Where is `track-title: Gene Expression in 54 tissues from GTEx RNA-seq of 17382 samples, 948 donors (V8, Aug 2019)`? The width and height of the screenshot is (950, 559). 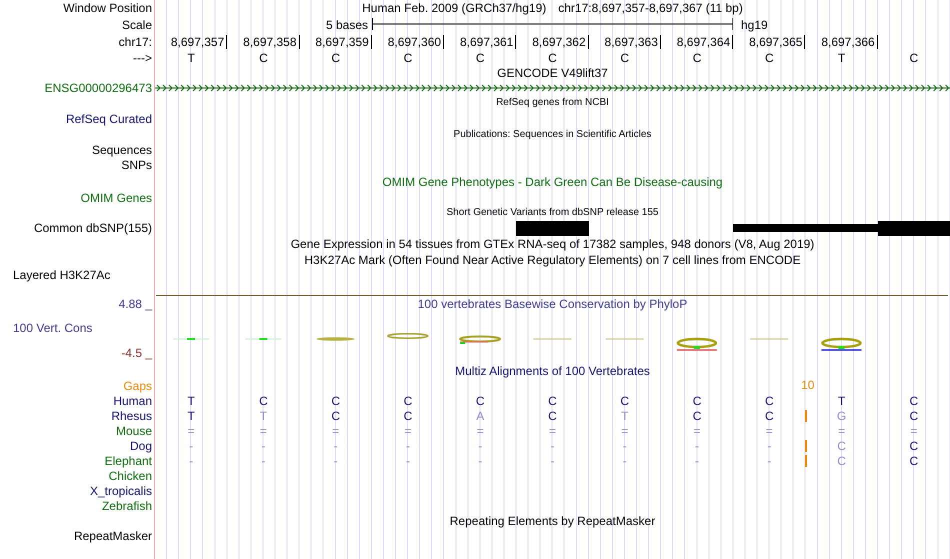
track-title: Gene Expression in 54 tissues from GTEx RNA-seq of 17382 samples, 948 donors (V8, Aug 2019) is located at coordinates (552, 244).